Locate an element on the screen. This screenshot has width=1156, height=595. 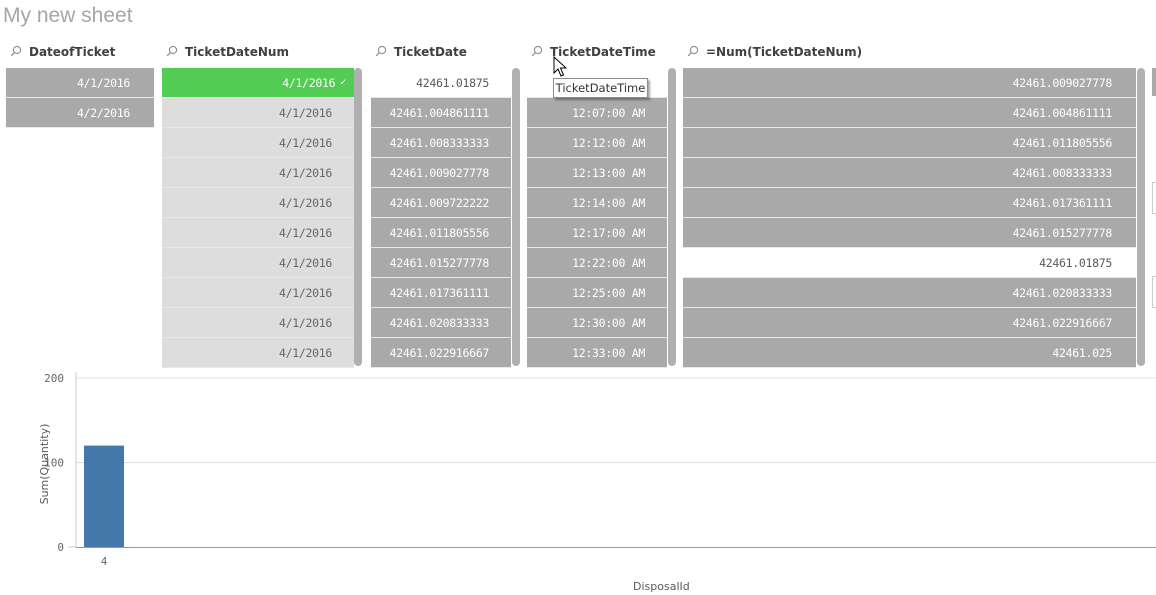
row-value: 42461.008333333 is located at coordinates (1062, 172).